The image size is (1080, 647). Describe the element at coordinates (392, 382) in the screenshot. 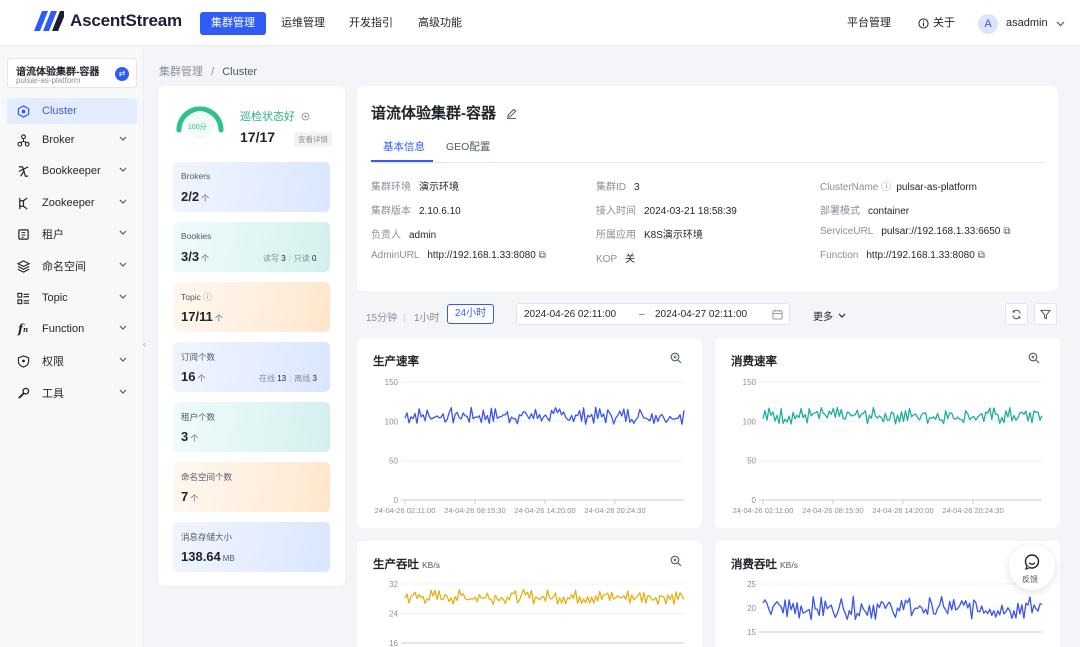

I see `y-tick-label: 150` at that location.